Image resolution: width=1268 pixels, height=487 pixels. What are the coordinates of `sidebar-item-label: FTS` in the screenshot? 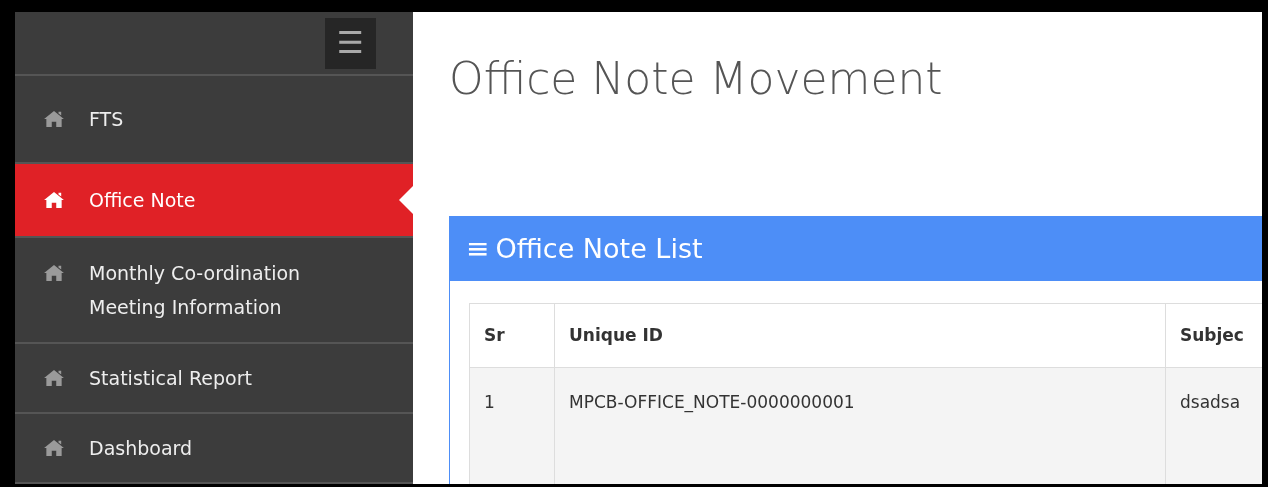 It's located at (106, 119).